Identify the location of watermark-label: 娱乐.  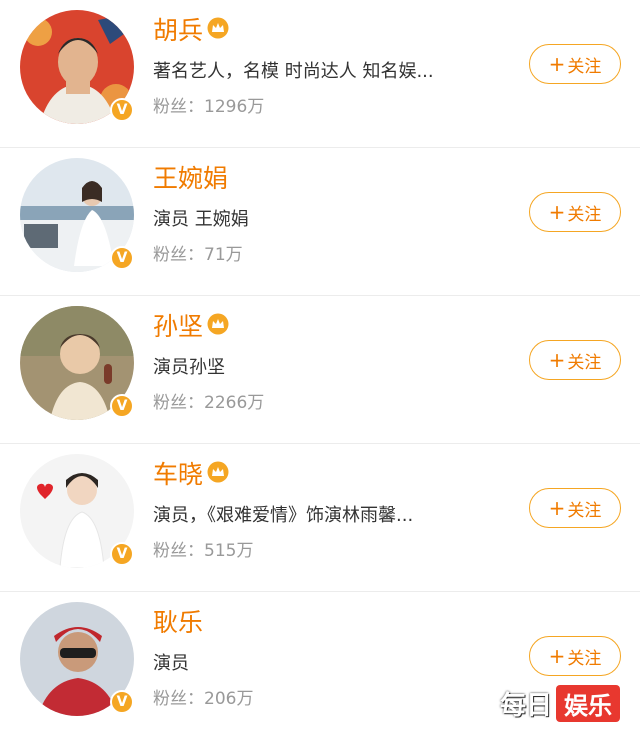
(588, 703).